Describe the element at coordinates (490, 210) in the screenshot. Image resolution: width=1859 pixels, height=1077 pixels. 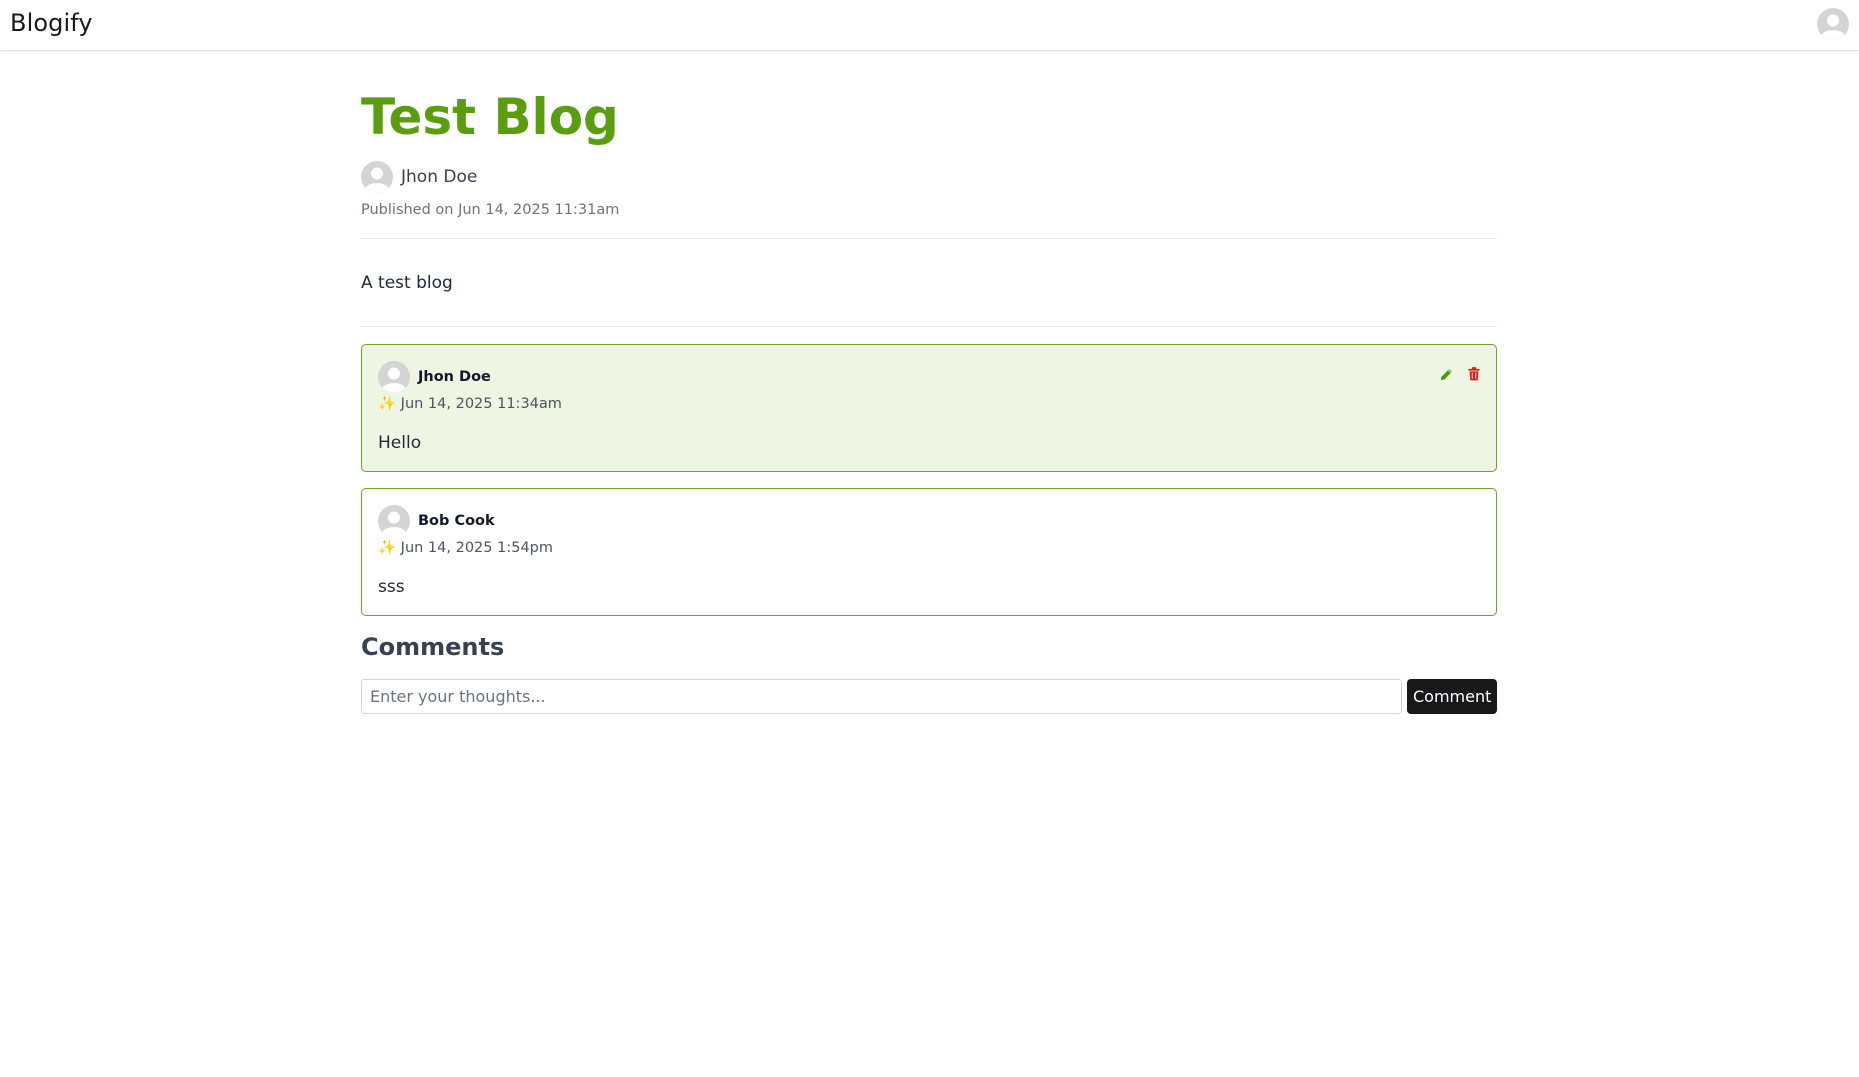
I see `published-date: Published on Jun 14, 2025 11:31am` at that location.